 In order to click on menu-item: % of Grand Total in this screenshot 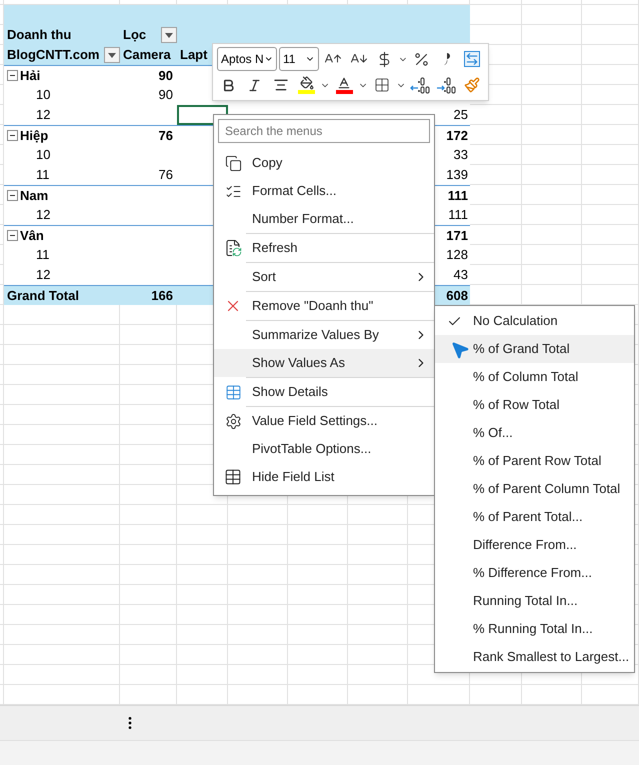, I will do `click(534, 349)`.